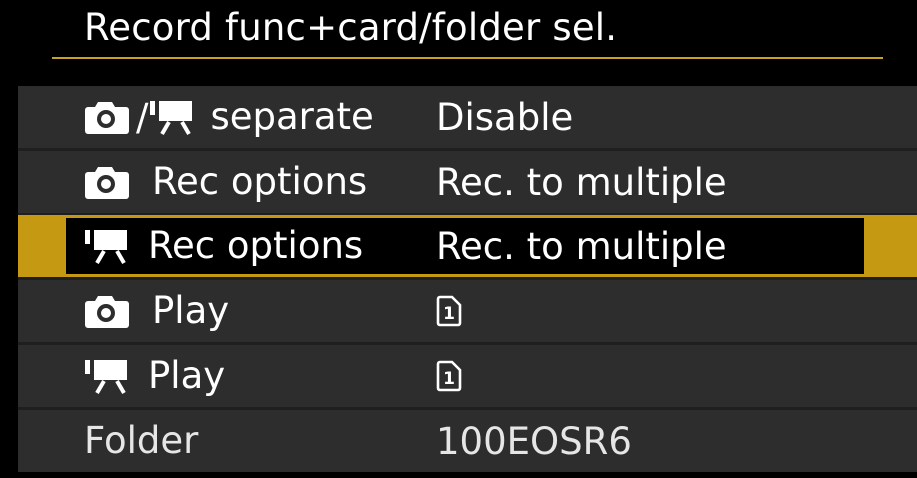 This screenshot has width=917, height=478. Describe the element at coordinates (141, 440) in the screenshot. I see `menu-item-label: Folder` at that location.